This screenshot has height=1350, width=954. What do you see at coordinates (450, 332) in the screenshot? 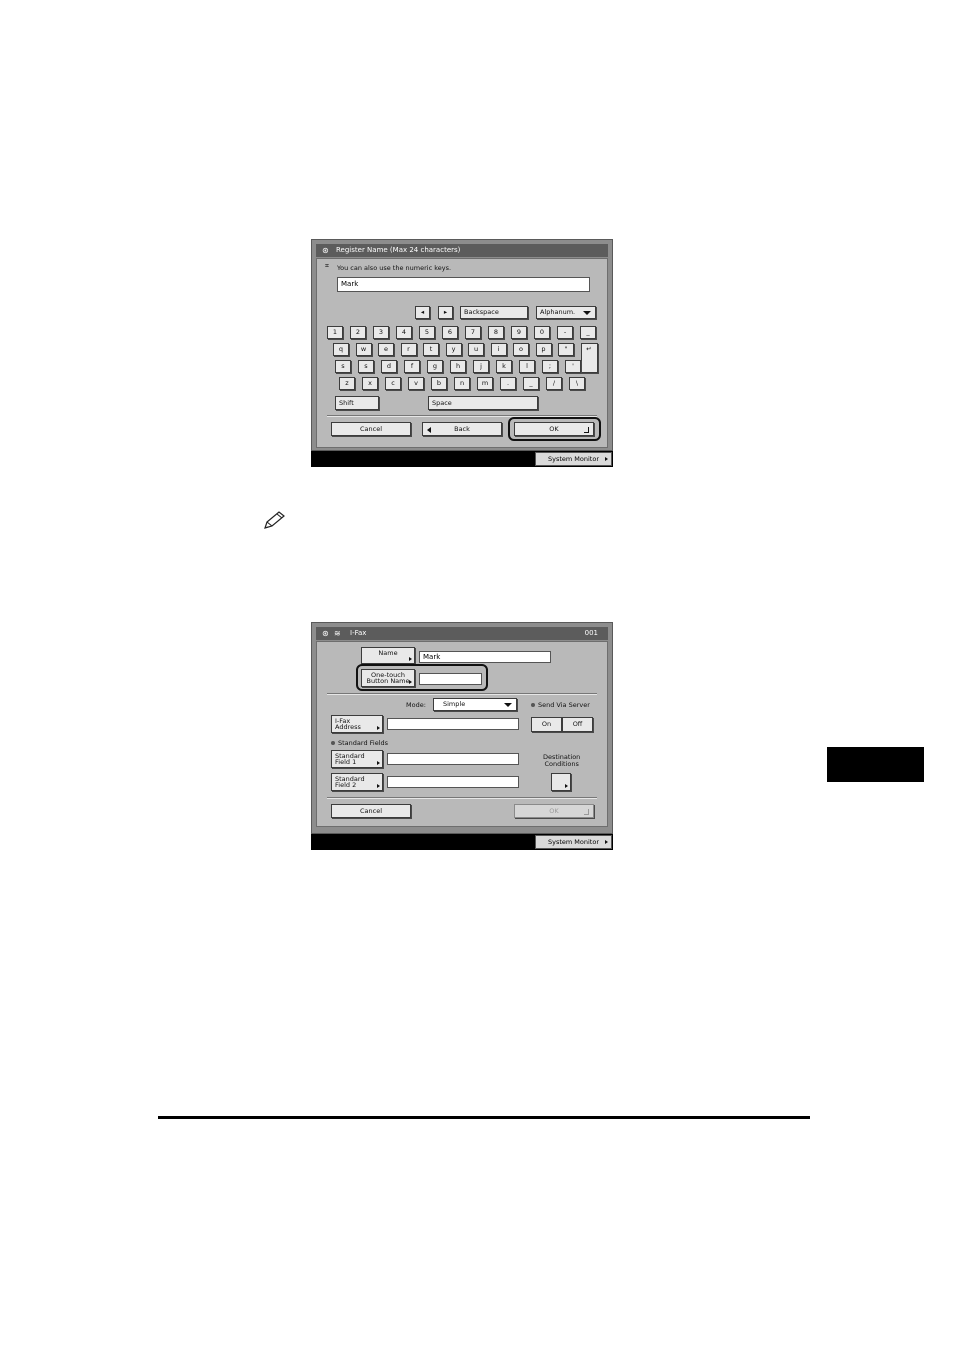
I see `key-row1-5: 6` at bounding box center [450, 332].